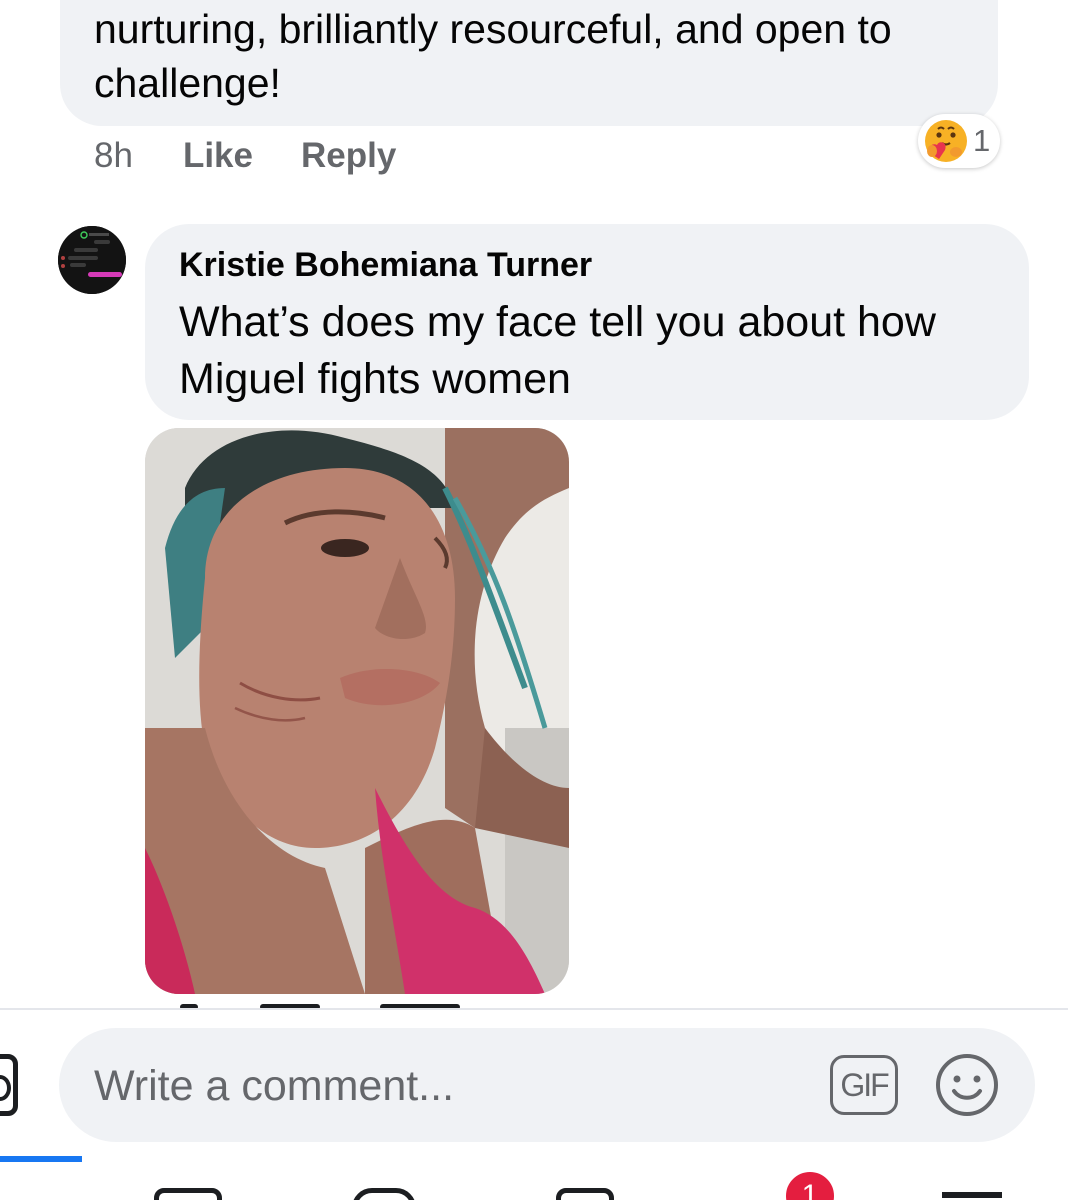 This screenshot has width=1068, height=1200. What do you see at coordinates (585, 1194) in the screenshot?
I see `marketplace-tab-icon` at bounding box center [585, 1194].